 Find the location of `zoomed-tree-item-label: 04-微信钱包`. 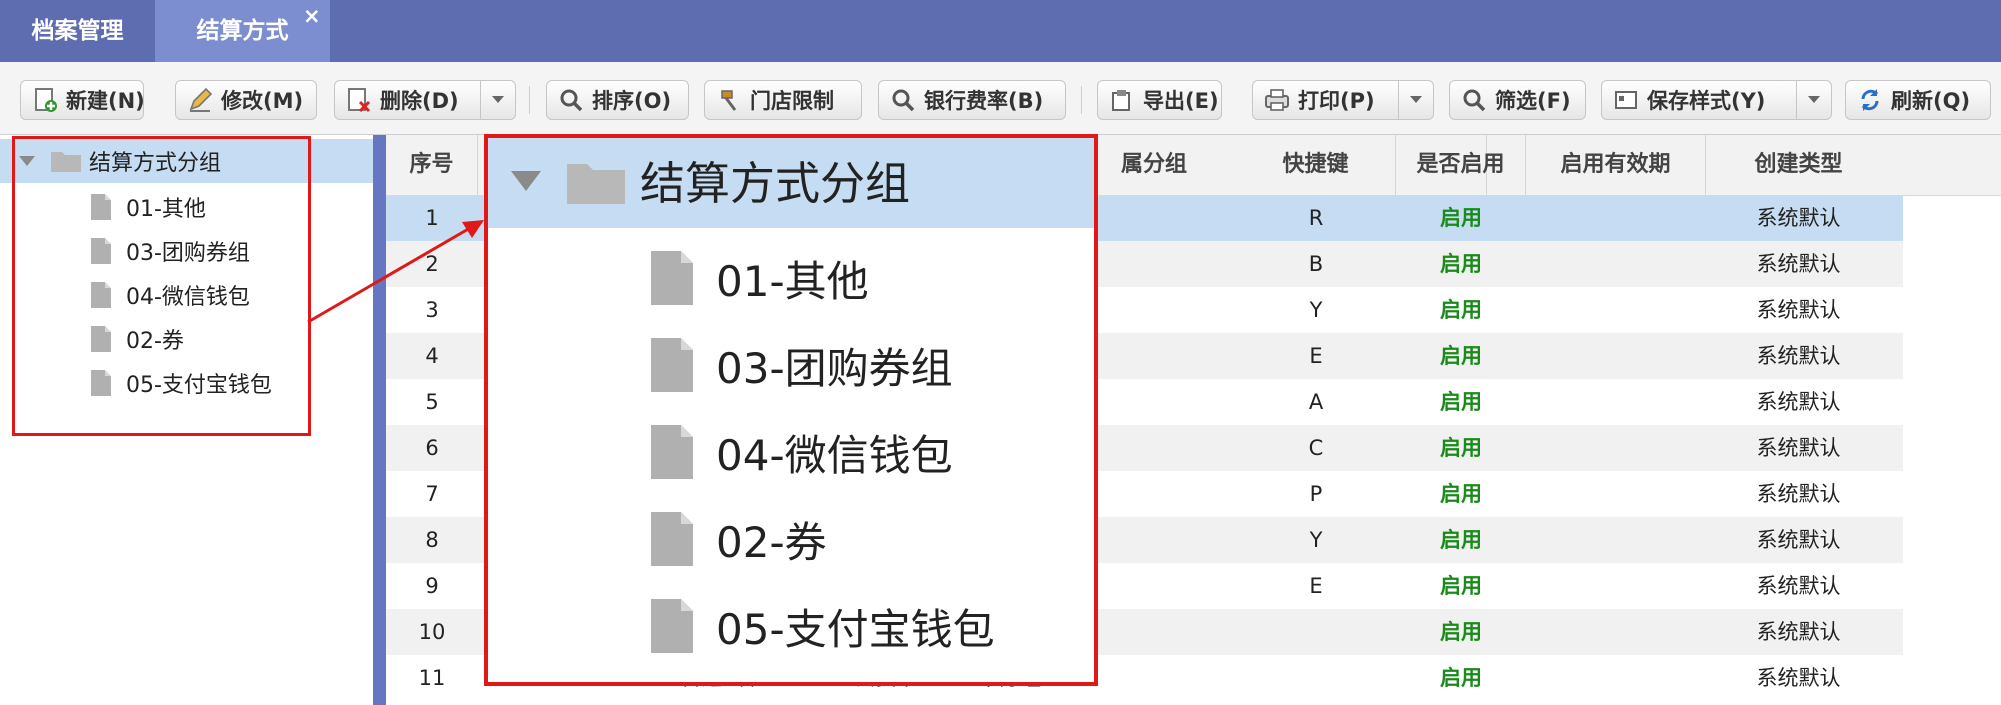

zoomed-tree-item-label: 04-微信钱包 is located at coordinates (834, 455).